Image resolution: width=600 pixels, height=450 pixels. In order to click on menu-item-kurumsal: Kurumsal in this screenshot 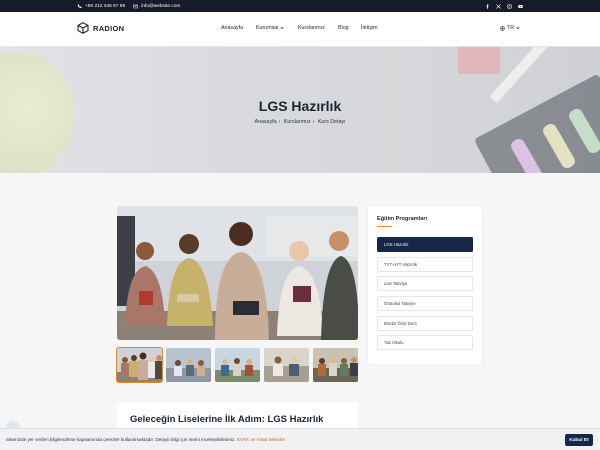, I will do `click(277, 28)`.